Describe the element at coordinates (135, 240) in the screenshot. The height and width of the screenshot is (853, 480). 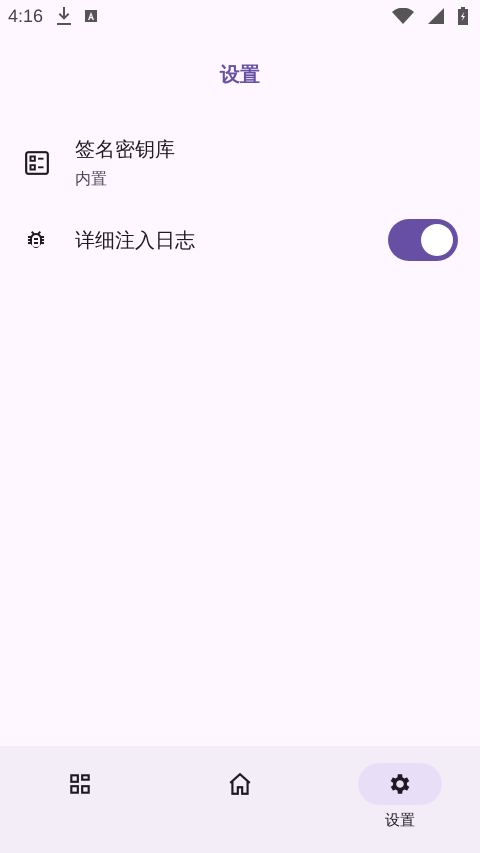
I see `setting-title: 详细注入日志` at that location.